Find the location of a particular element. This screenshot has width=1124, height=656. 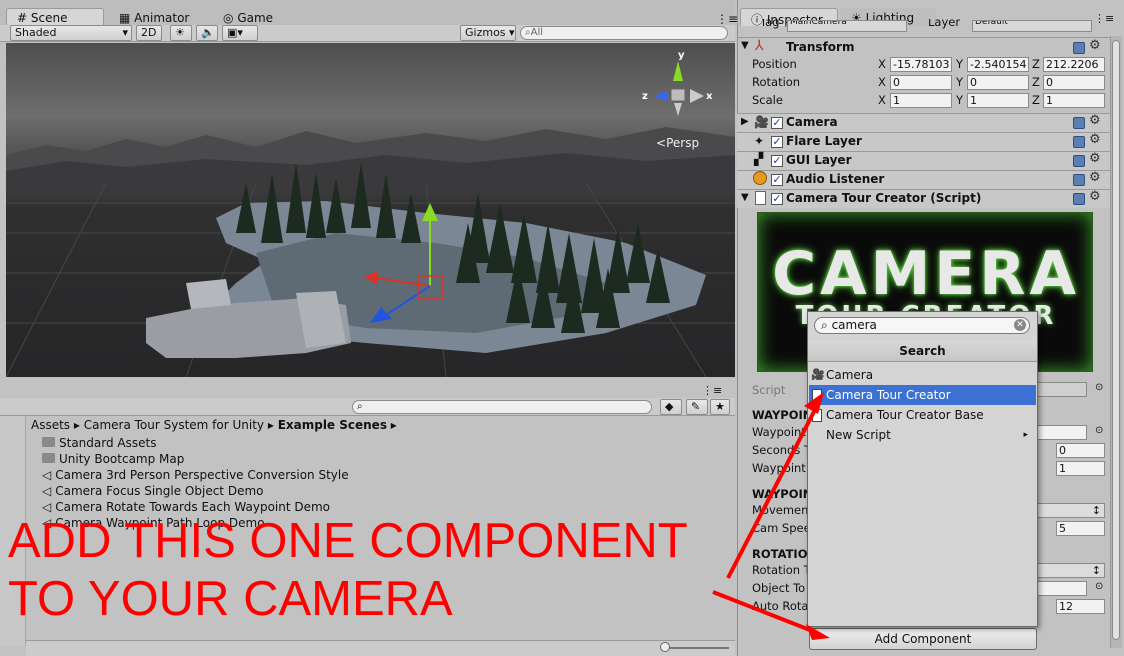

inspector-menu-icon: ⋮≡ is located at coordinates (1104, 18).